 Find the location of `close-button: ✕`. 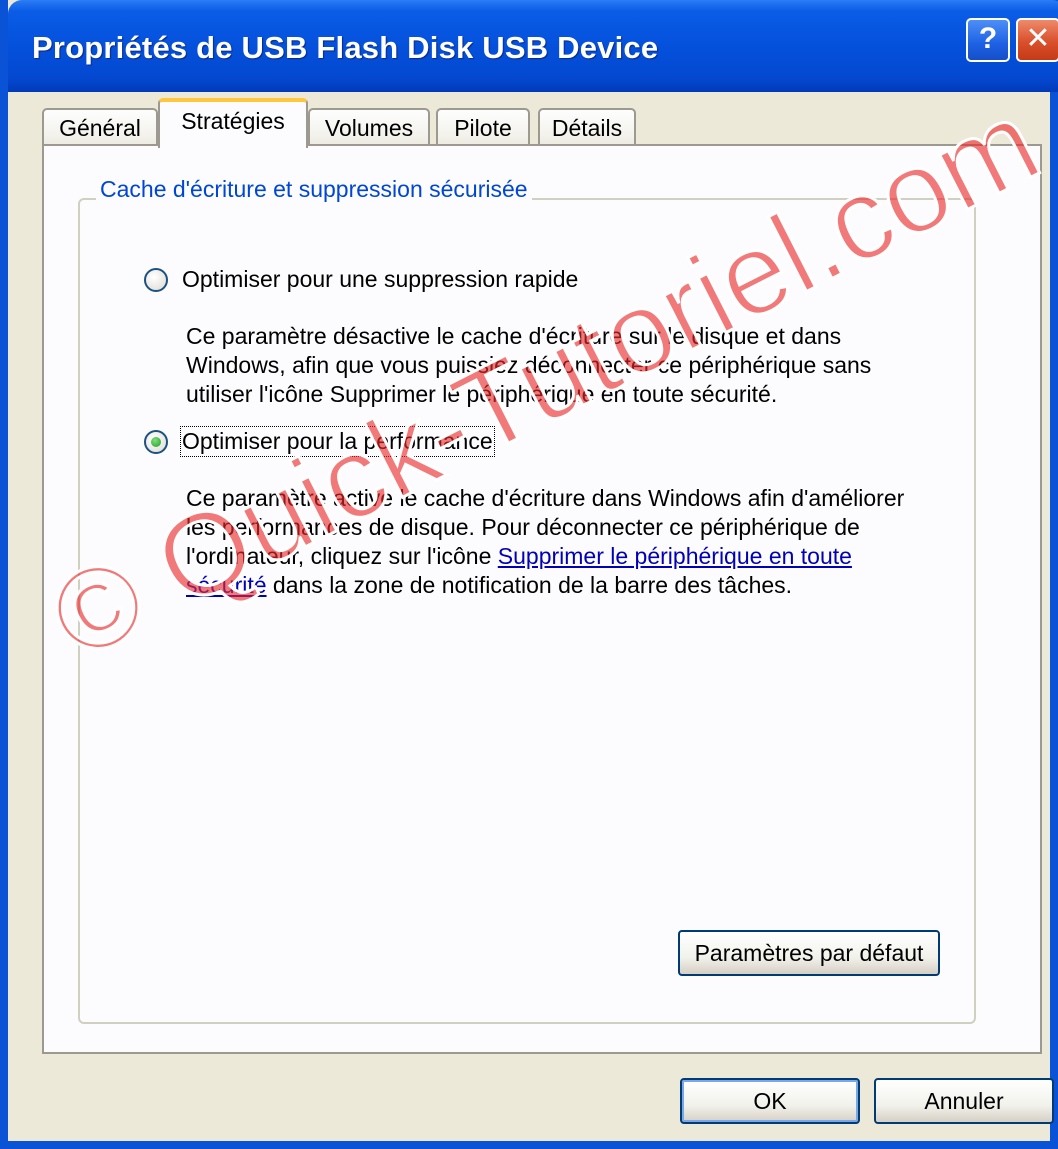

close-button: ✕ is located at coordinates (1037, 40).